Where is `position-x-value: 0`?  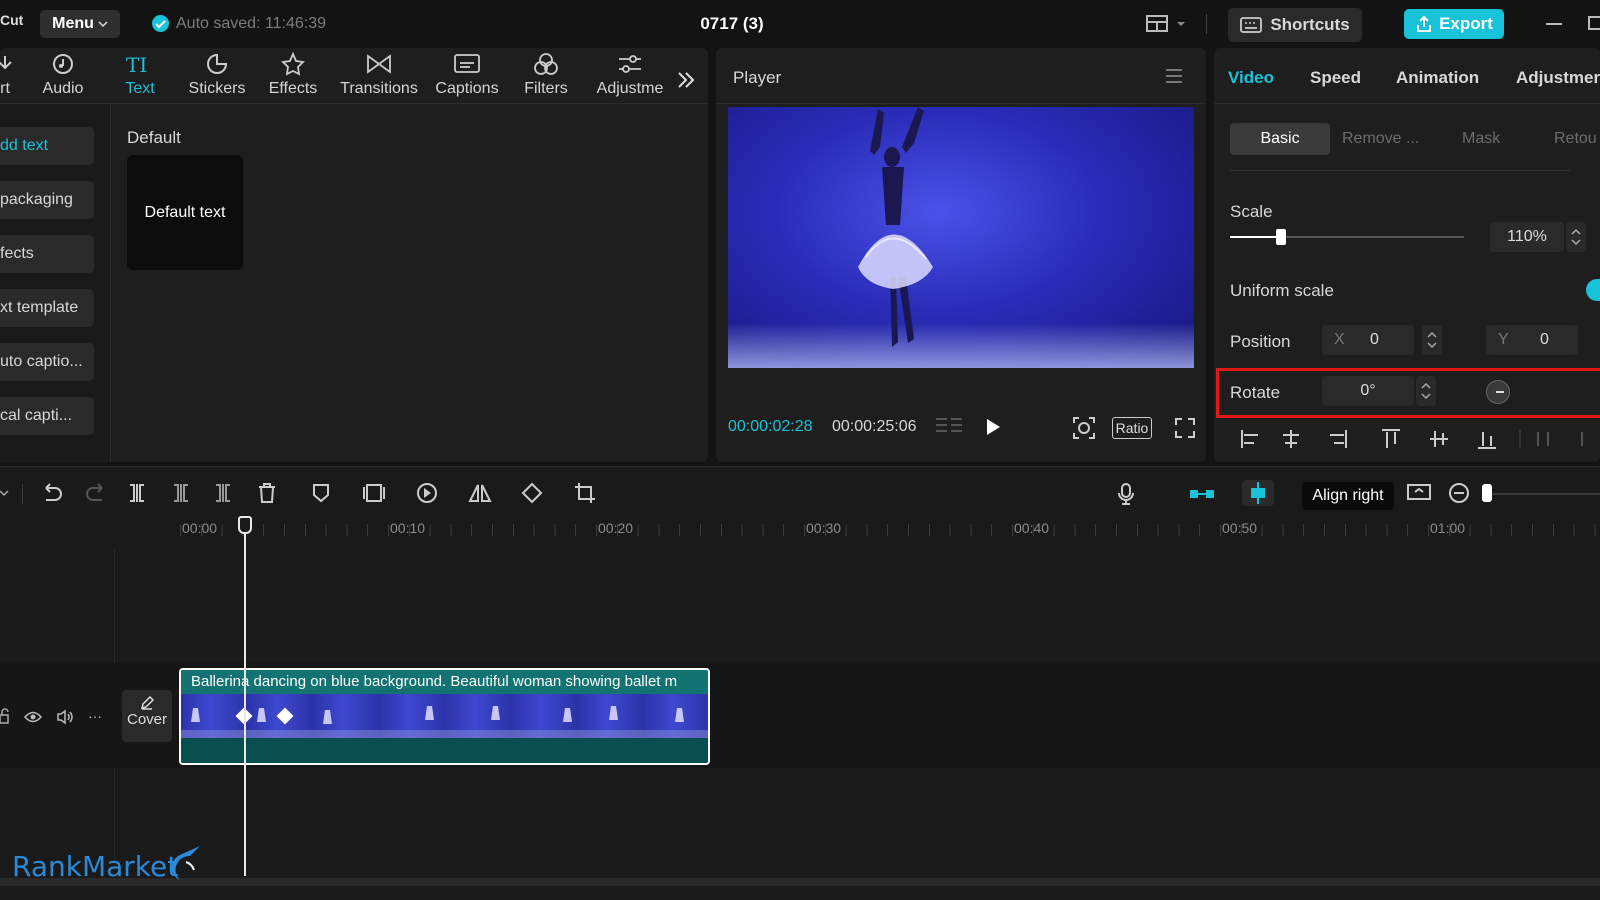 position-x-value: 0 is located at coordinates (1374, 339).